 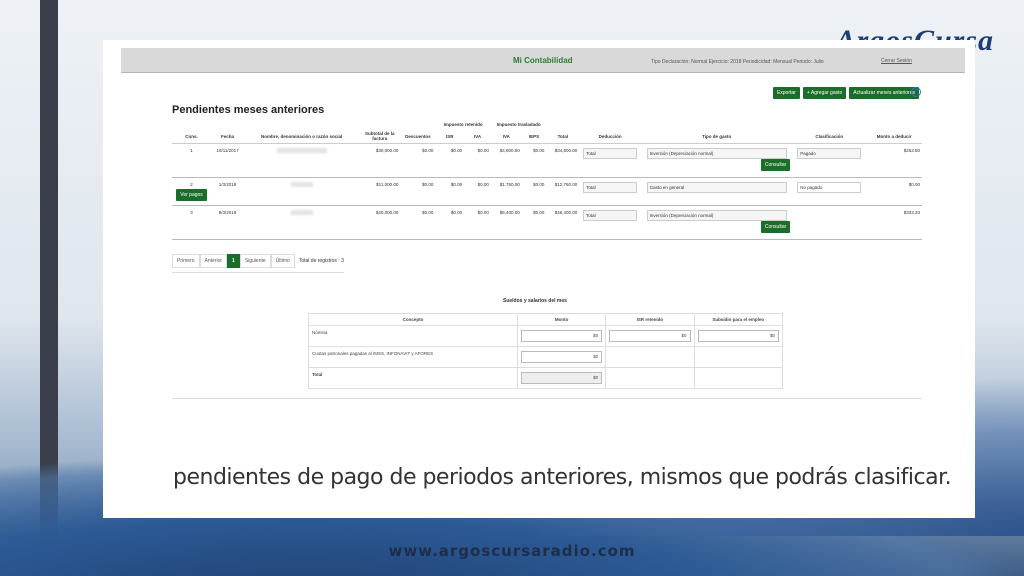 What do you see at coordinates (450, 136) in the screenshot?
I see `col-header: ISR` at bounding box center [450, 136].